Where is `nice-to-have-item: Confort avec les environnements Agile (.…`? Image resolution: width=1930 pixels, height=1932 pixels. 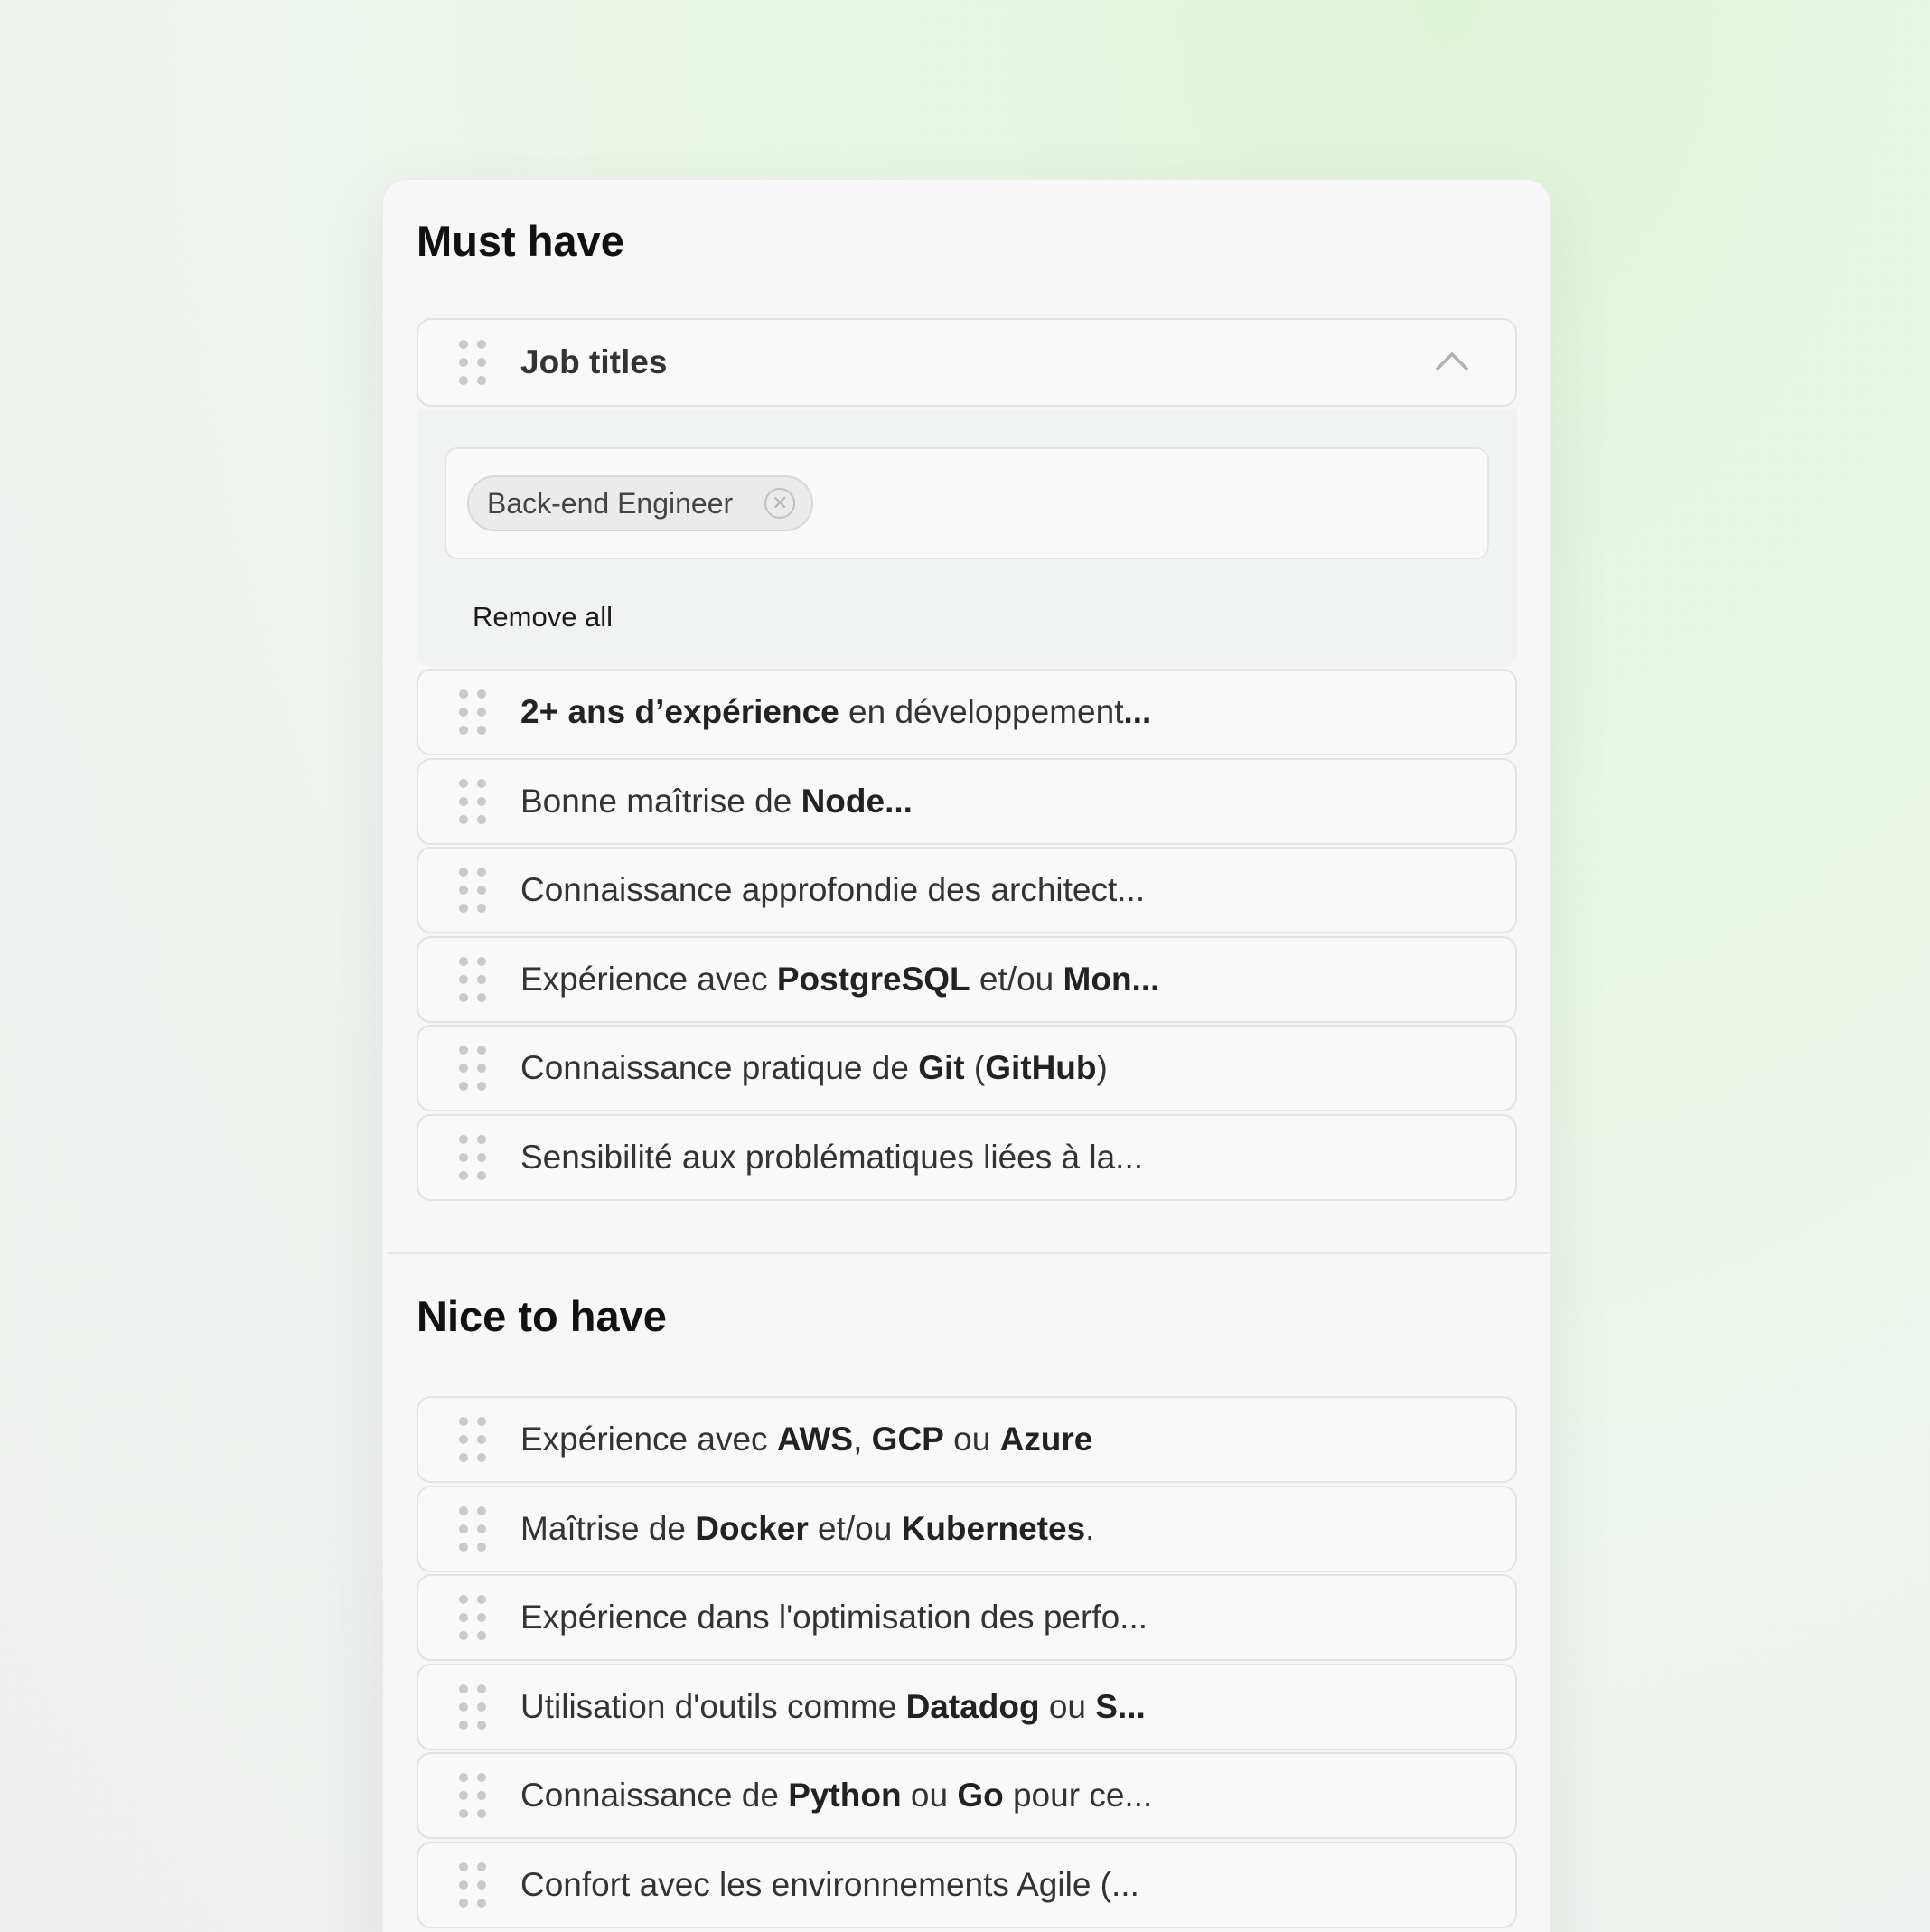 nice-to-have-item: Confort avec les environnements Agile (.… is located at coordinates (967, 1884).